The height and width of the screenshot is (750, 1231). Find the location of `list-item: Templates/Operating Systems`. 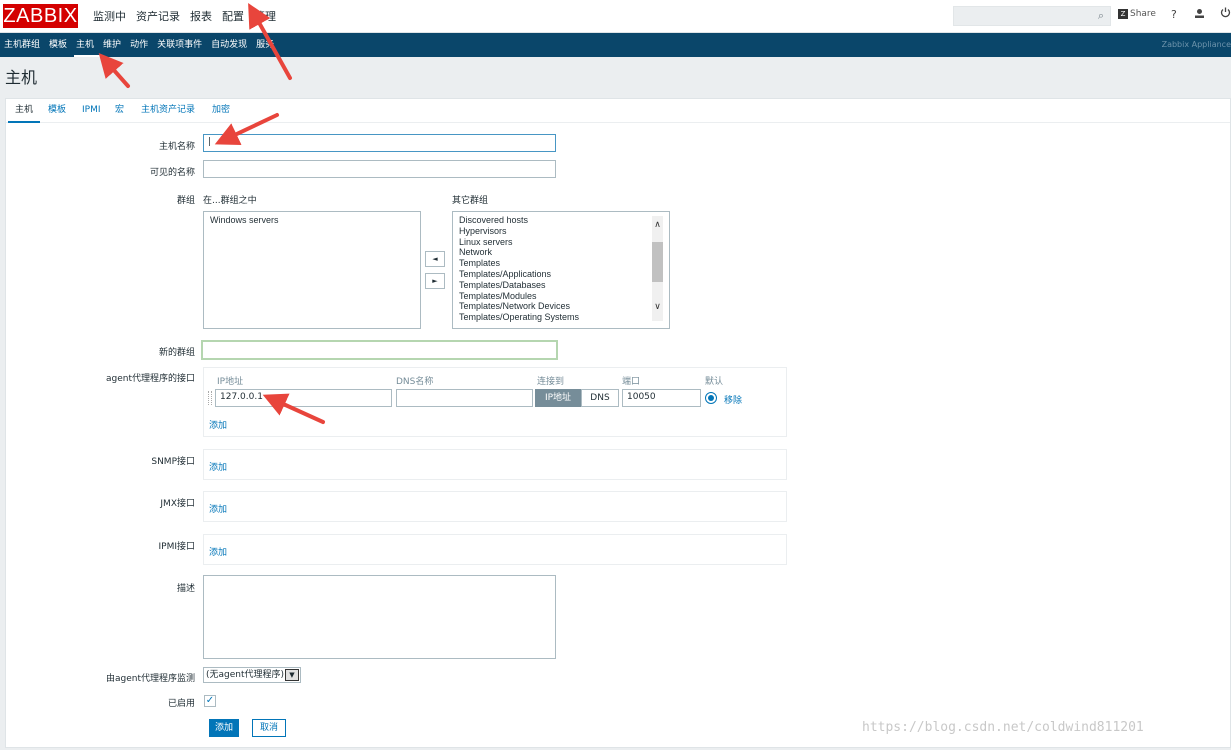

list-item: Templates/Operating Systems is located at coordinates (561, 317).